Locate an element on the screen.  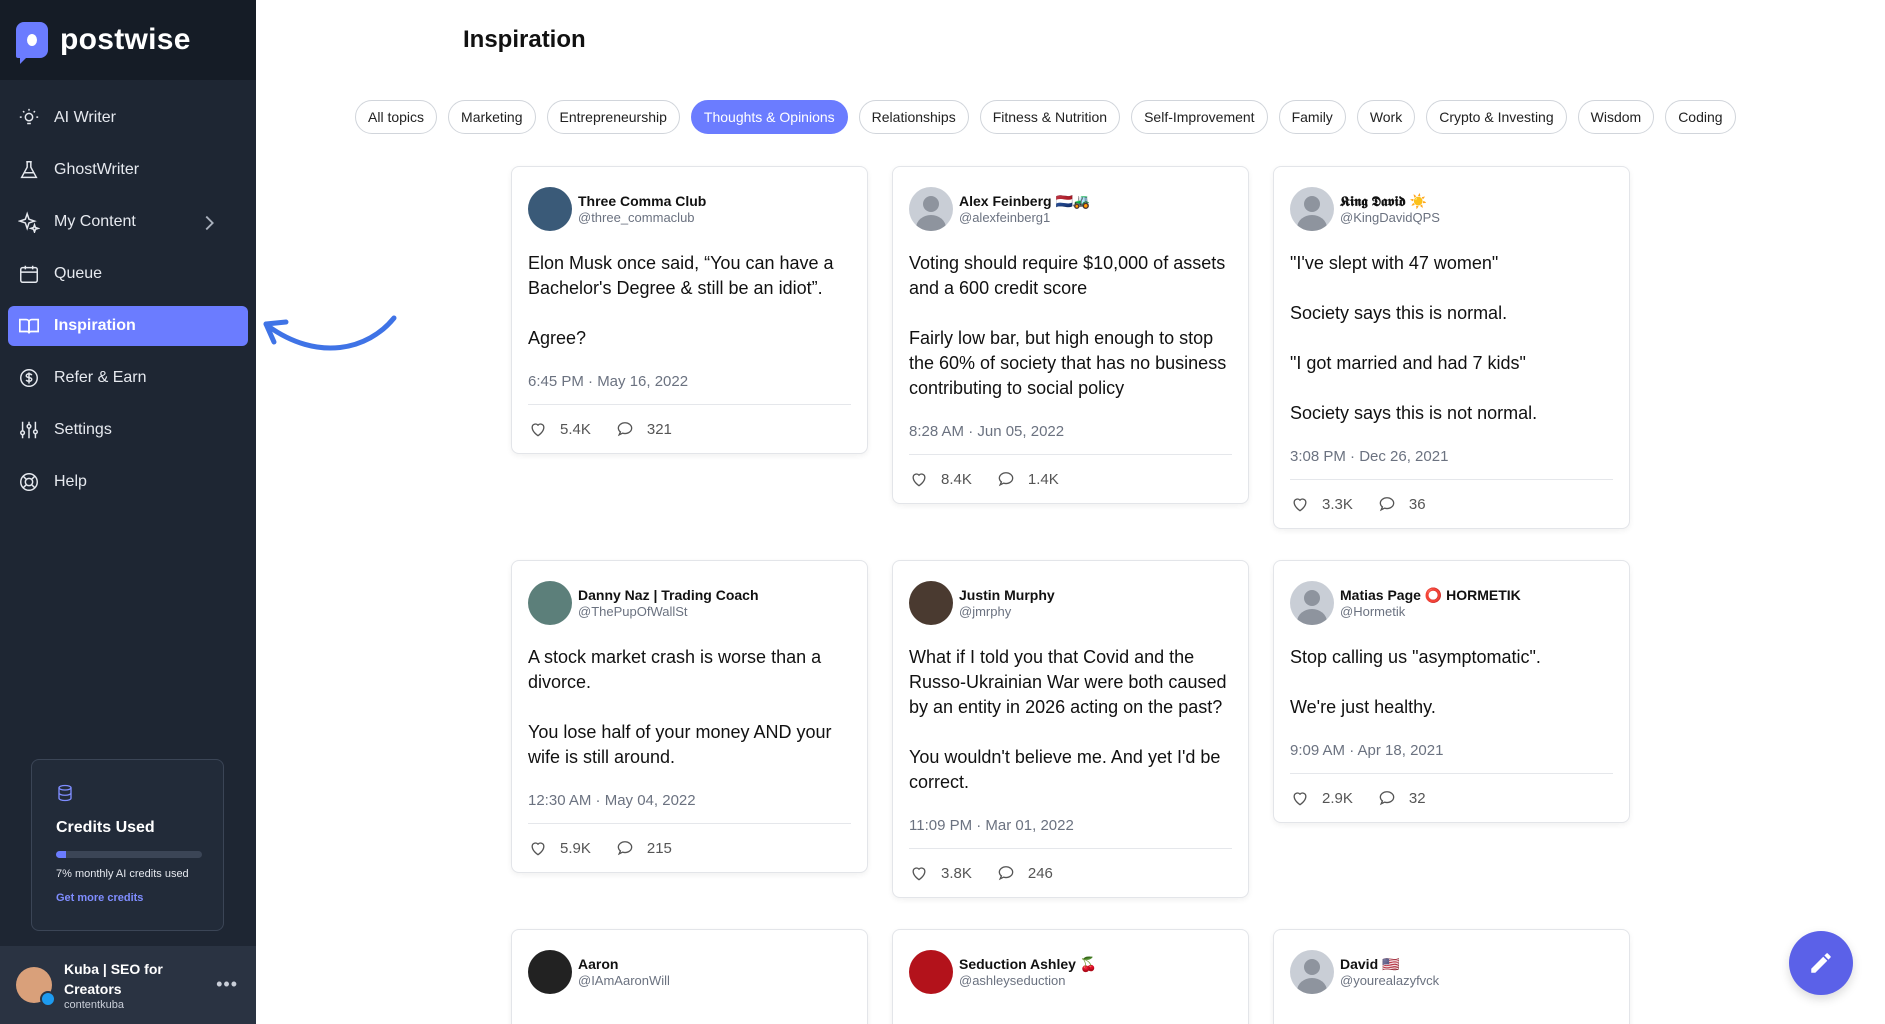
tweet-timestamp: 6:45 PM · May 16, 2022 is located at coordinates (689, 389).